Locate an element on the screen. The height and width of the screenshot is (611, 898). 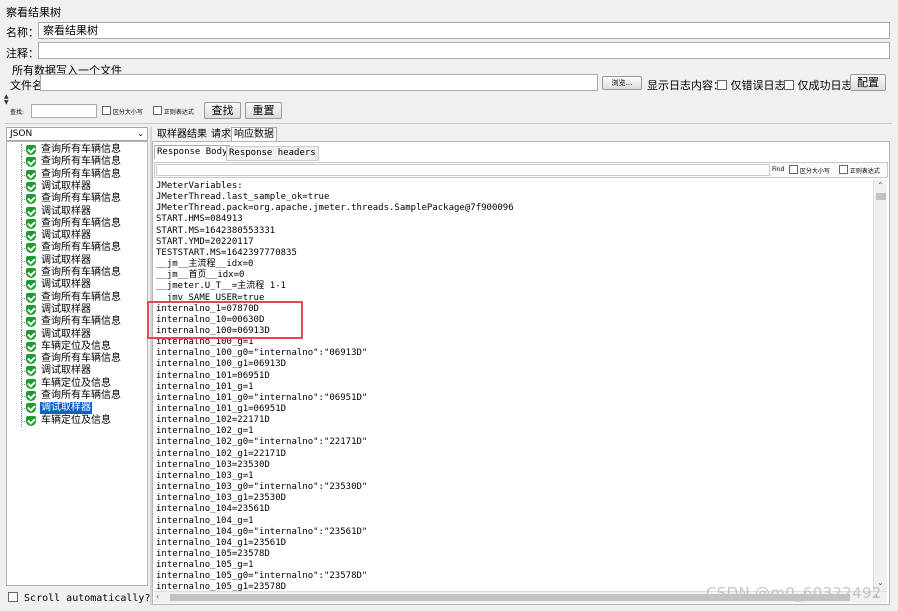
comment-label: 注释： is located at coordinates (22, 53).